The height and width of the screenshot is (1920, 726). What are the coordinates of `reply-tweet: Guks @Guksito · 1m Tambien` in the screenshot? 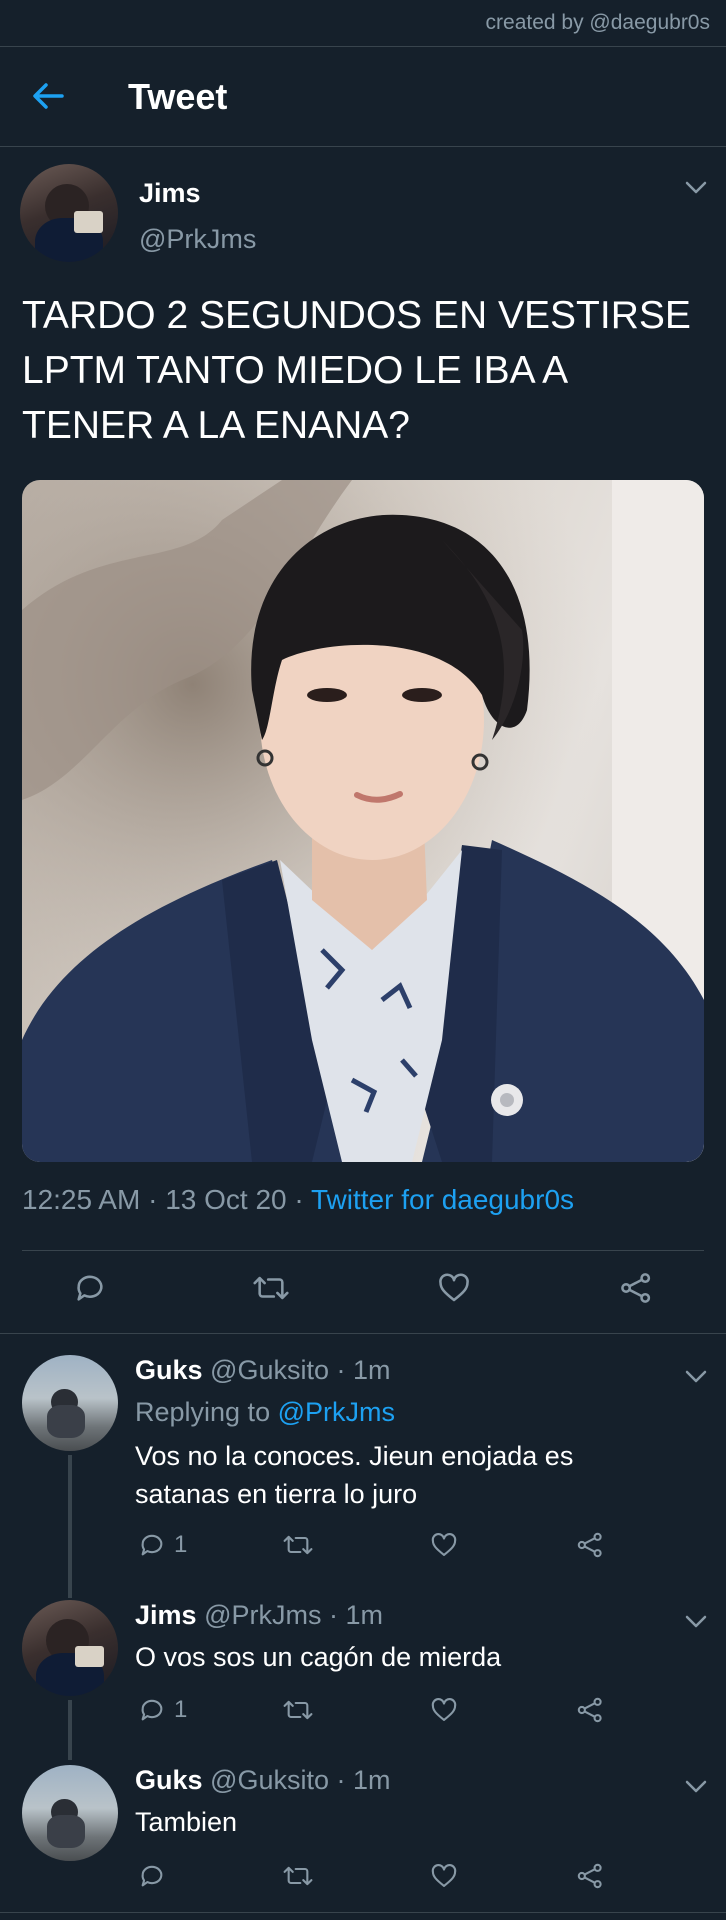 It's located at (363, 1828).